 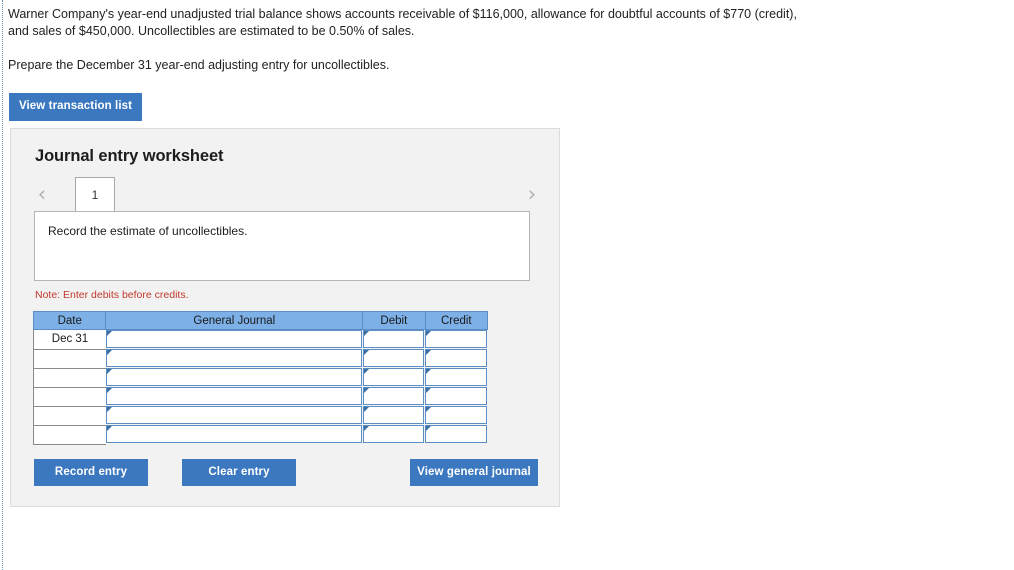 I want to click on clear-entry-button: Clear entry, so click(x=239, y=472).